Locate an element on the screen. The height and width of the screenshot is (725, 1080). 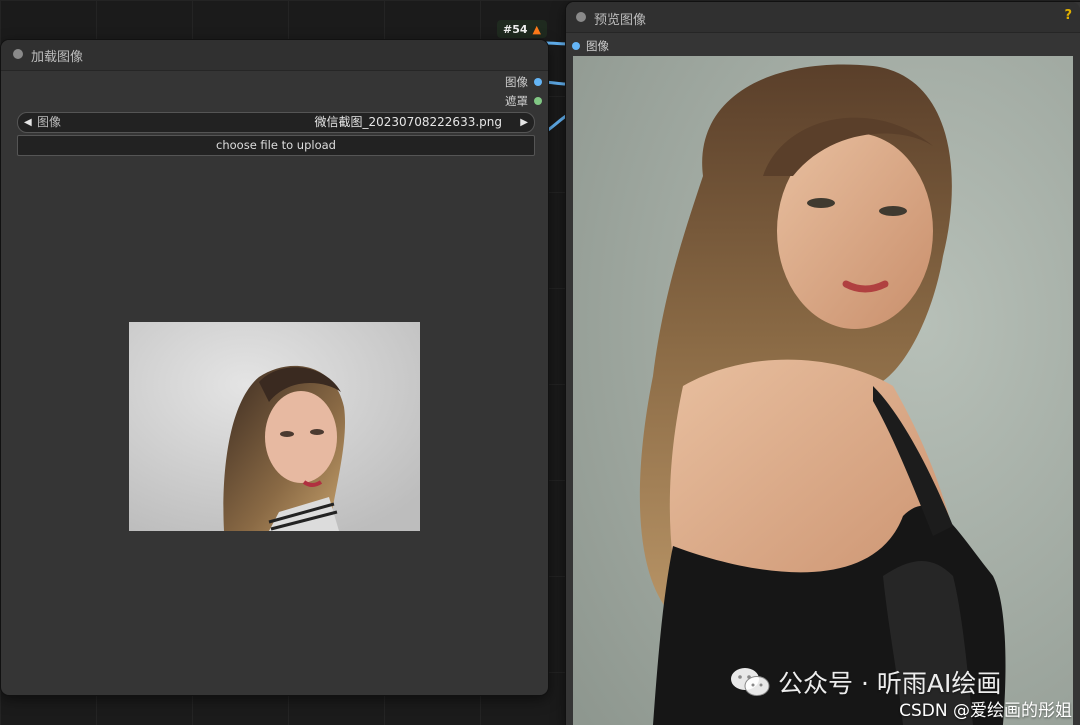
node-id-badge: #54 ▲ is located at coordinates (522, 29).